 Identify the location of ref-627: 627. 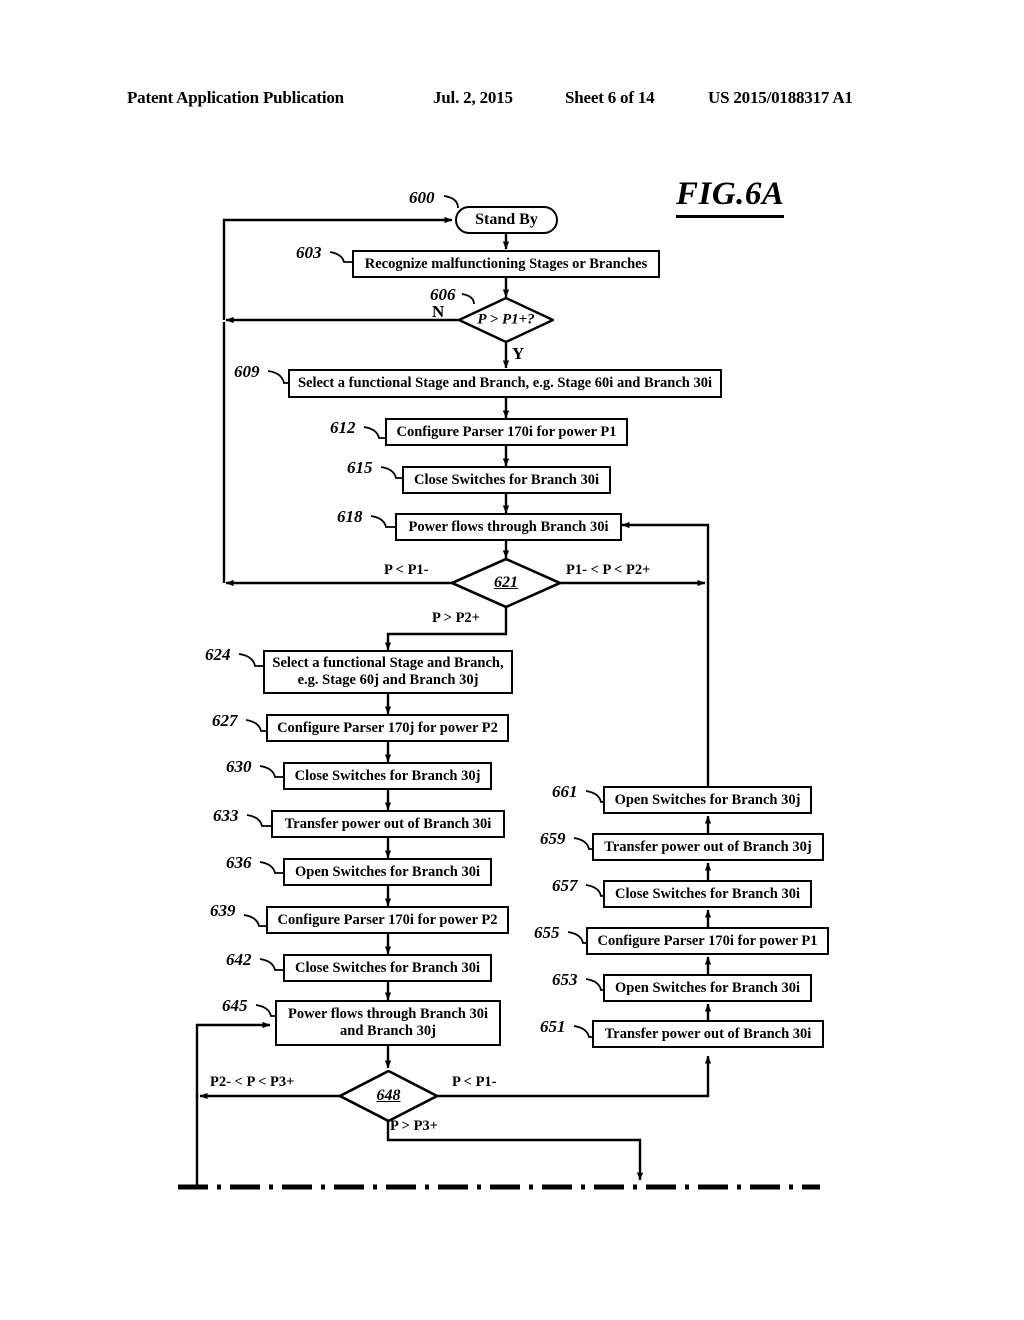
(225, 720).